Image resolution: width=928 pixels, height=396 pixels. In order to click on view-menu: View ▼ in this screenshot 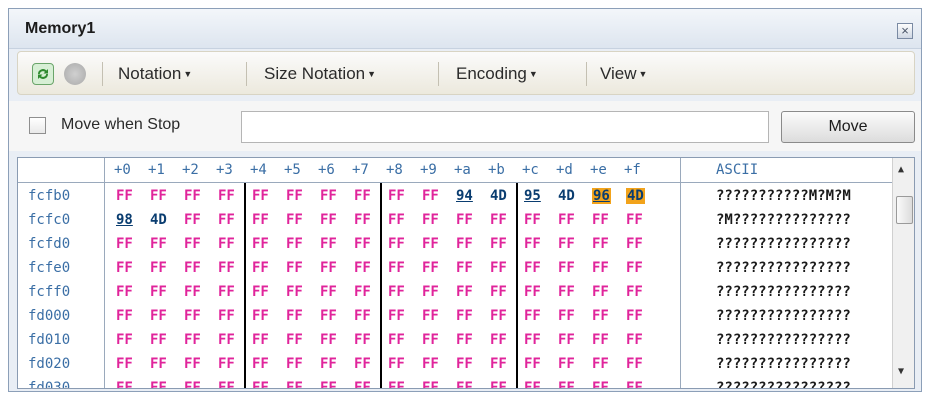, I will do `click(623, 74)`.